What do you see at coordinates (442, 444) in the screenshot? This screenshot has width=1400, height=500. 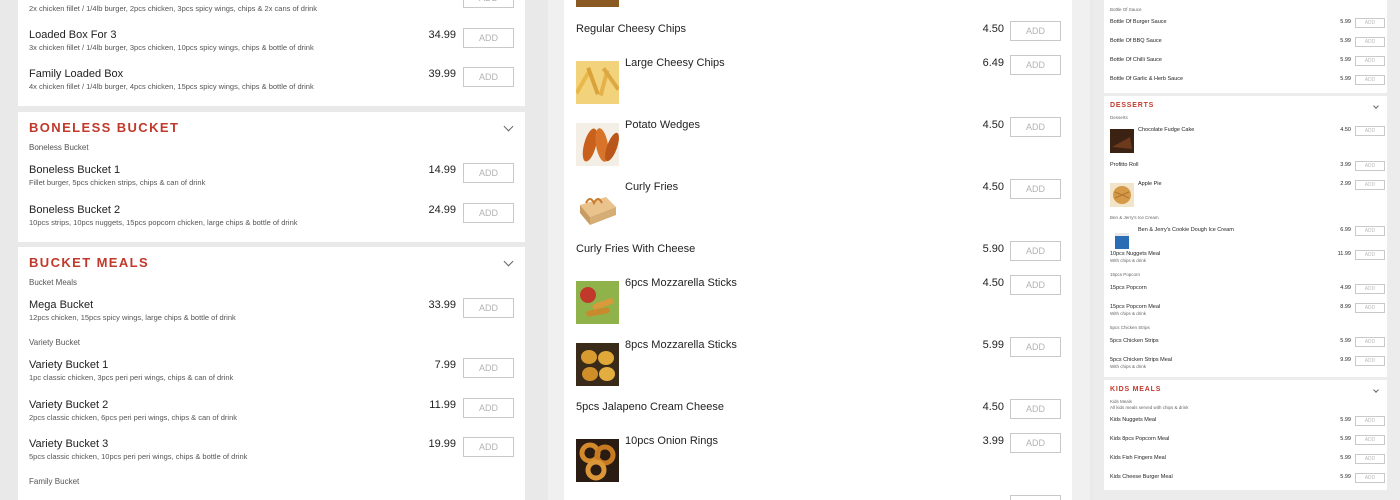 I see `item-price: 19.99` at bounding box center [442, 444].